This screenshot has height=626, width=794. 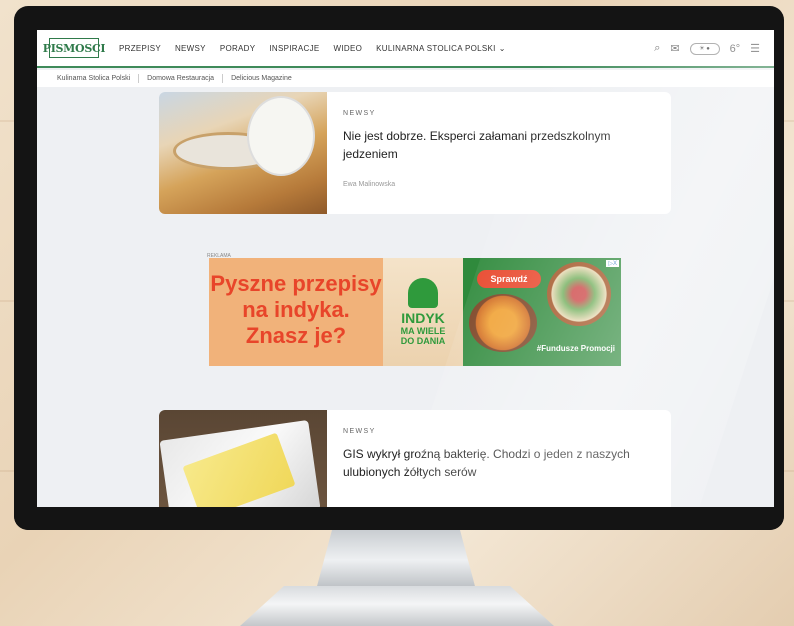 I want to click on header-actions: ⌕ ✉ ☀ ● 6° ☰, so click(x=707, y=48).